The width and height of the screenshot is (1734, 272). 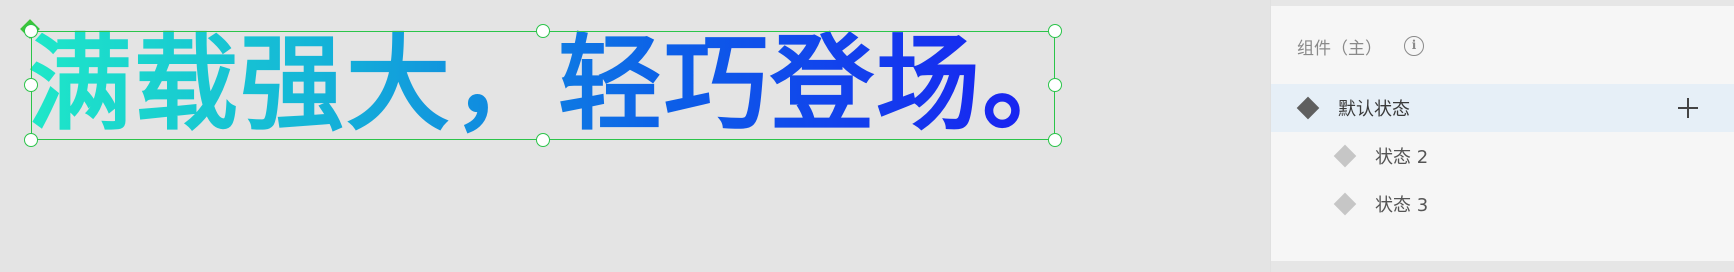 What do you see at coordinates (1374, 109) in the screenshot?
I see `state-label: 默认状态` at bounding box center [1374, 109].